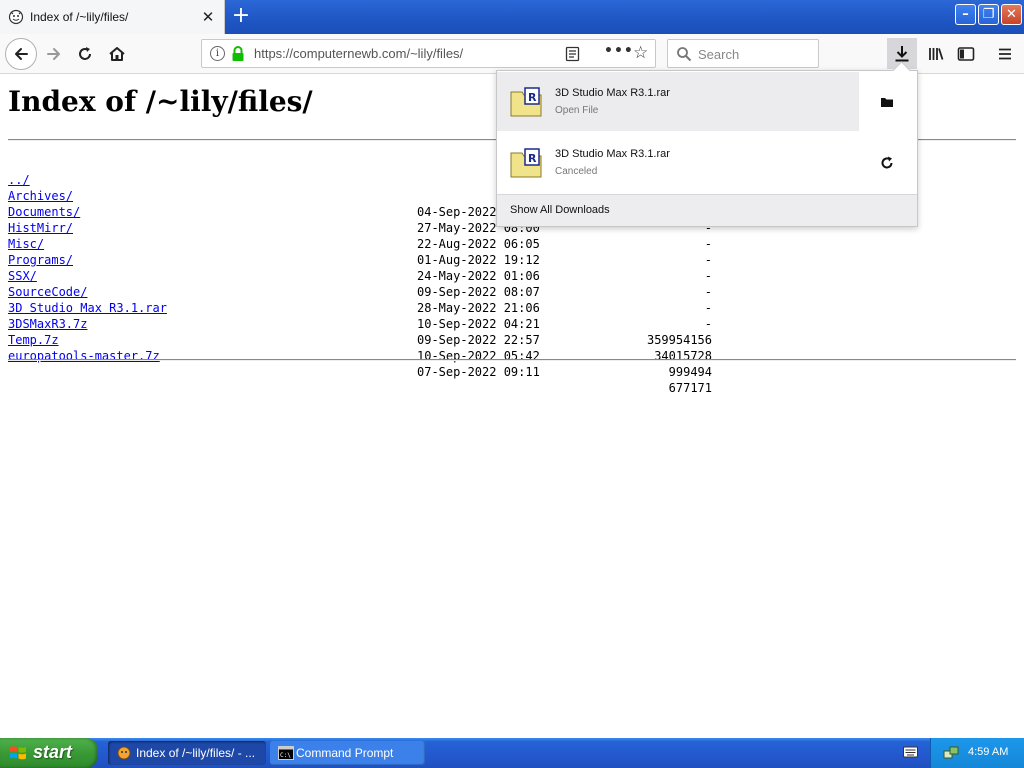  I want to click on menu-button, so click(1005, 54).